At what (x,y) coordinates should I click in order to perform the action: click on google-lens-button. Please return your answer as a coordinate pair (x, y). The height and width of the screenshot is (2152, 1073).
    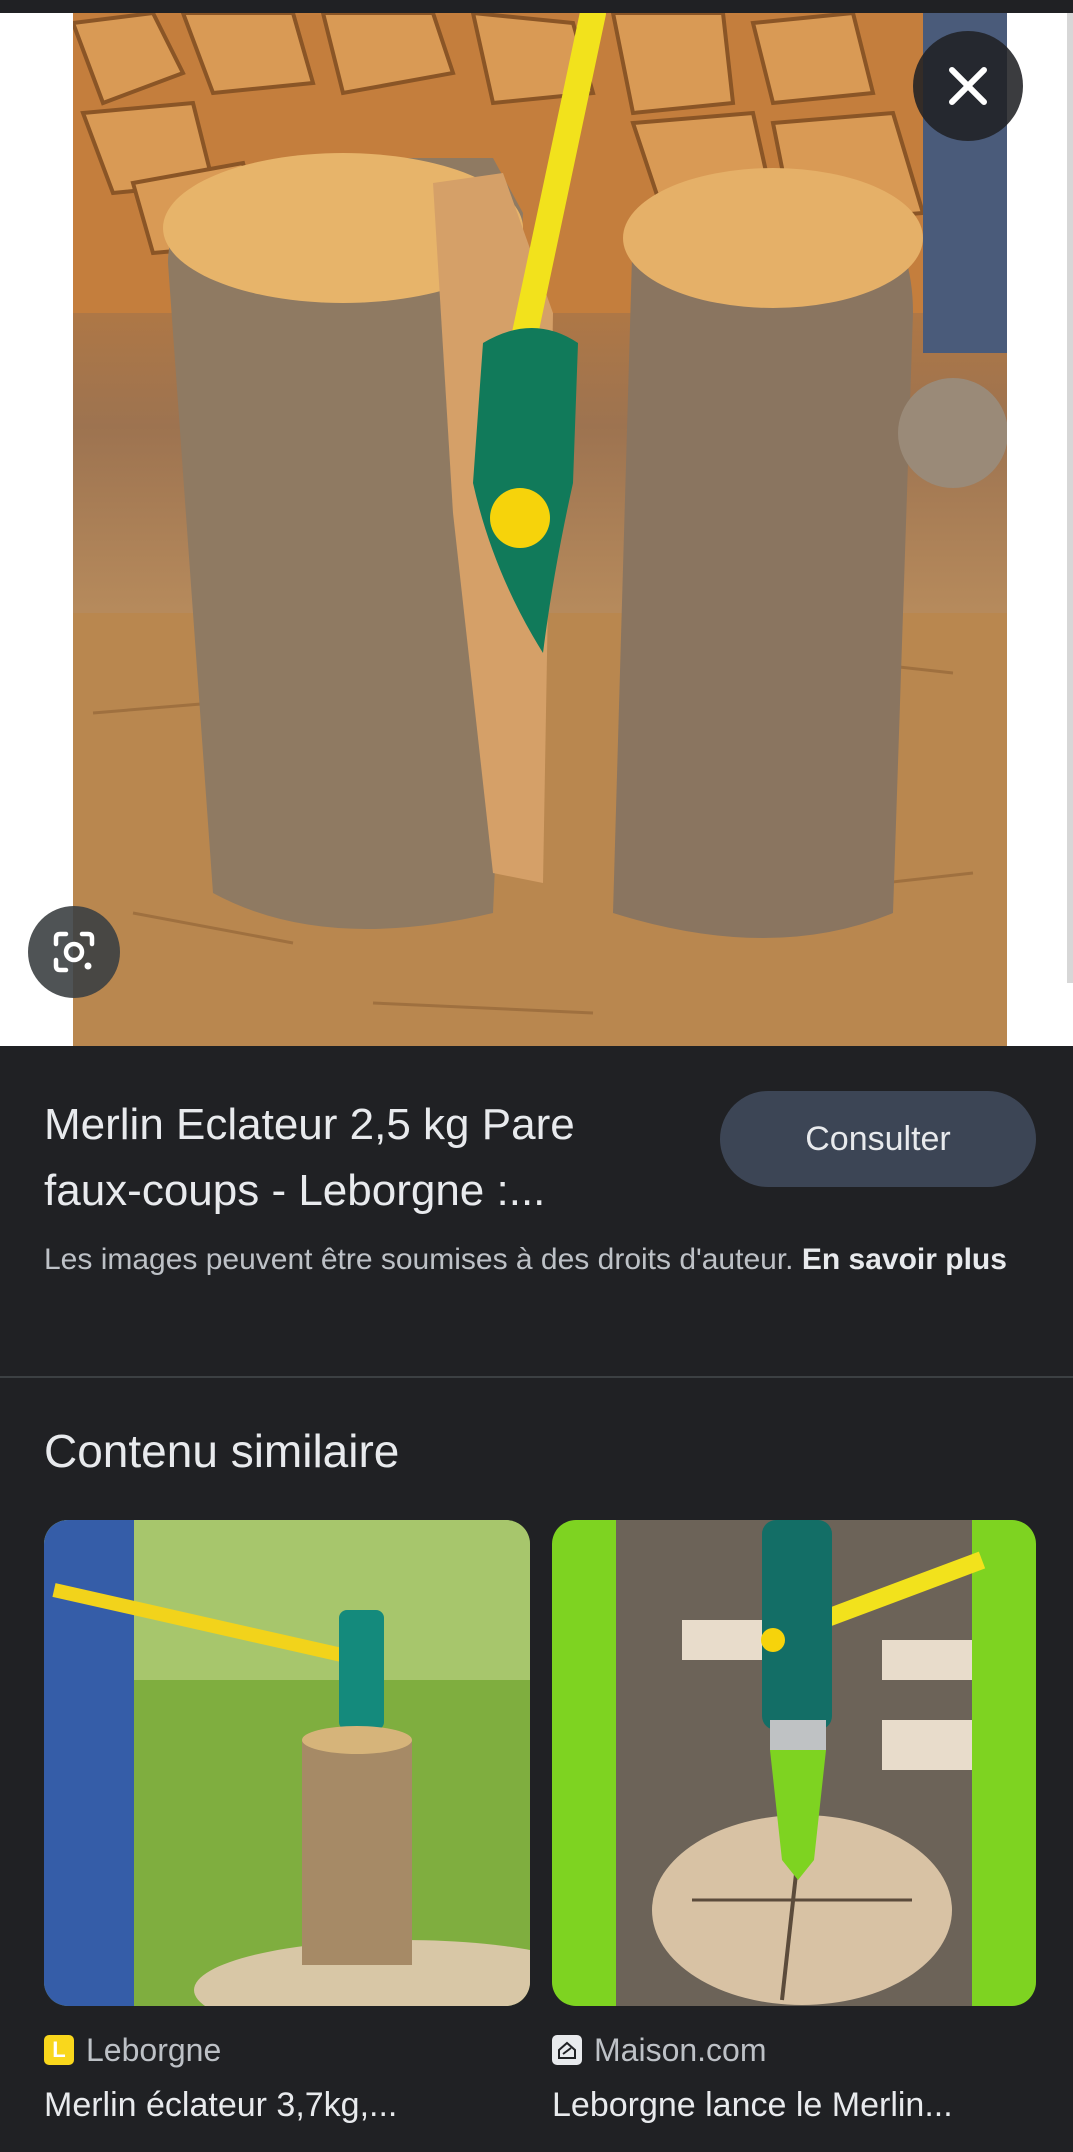
    Looking at the image, I should click on (74, 952).